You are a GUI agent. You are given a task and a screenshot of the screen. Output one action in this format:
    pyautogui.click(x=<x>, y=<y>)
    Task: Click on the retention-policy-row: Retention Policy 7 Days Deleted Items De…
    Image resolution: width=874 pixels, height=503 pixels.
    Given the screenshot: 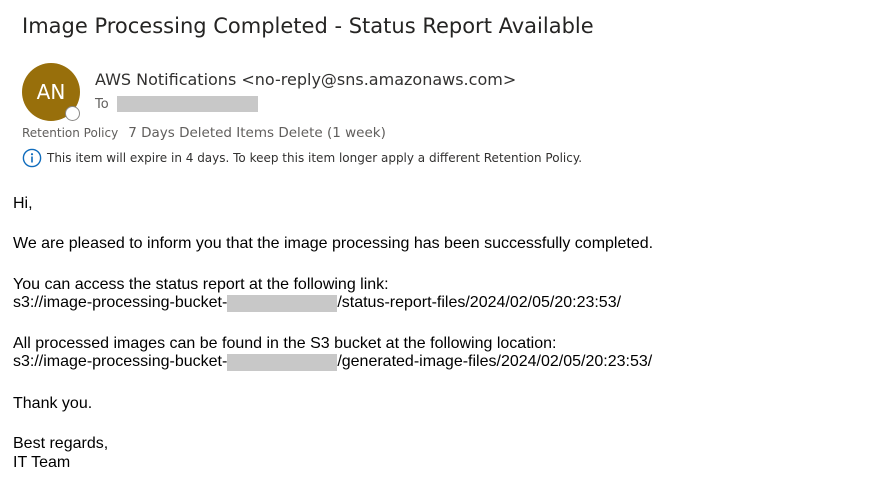 What is the action you would take?
    pyautogui.click(x=204, y=133)
    